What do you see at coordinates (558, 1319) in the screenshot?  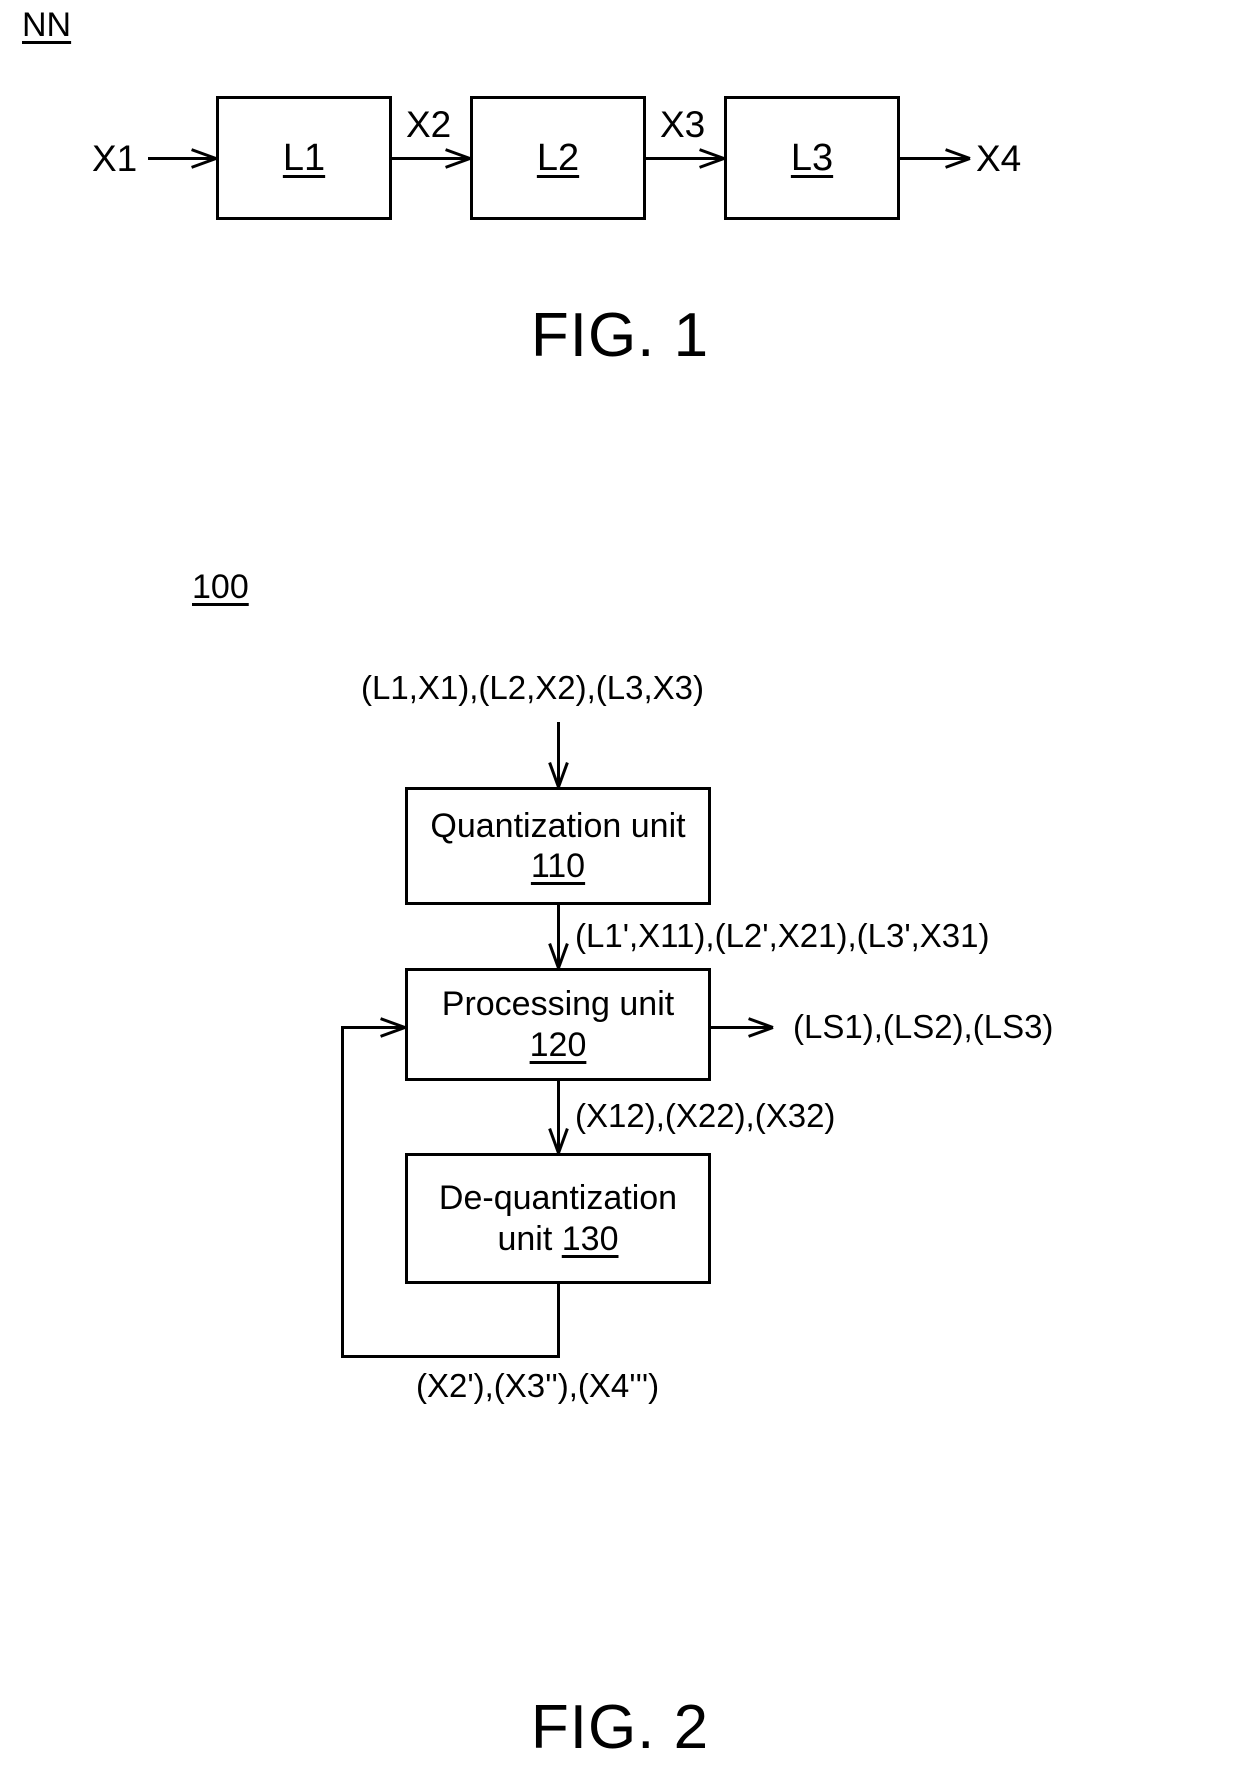 I see `connector-feedback-down` at bounding box center [558, 1319].